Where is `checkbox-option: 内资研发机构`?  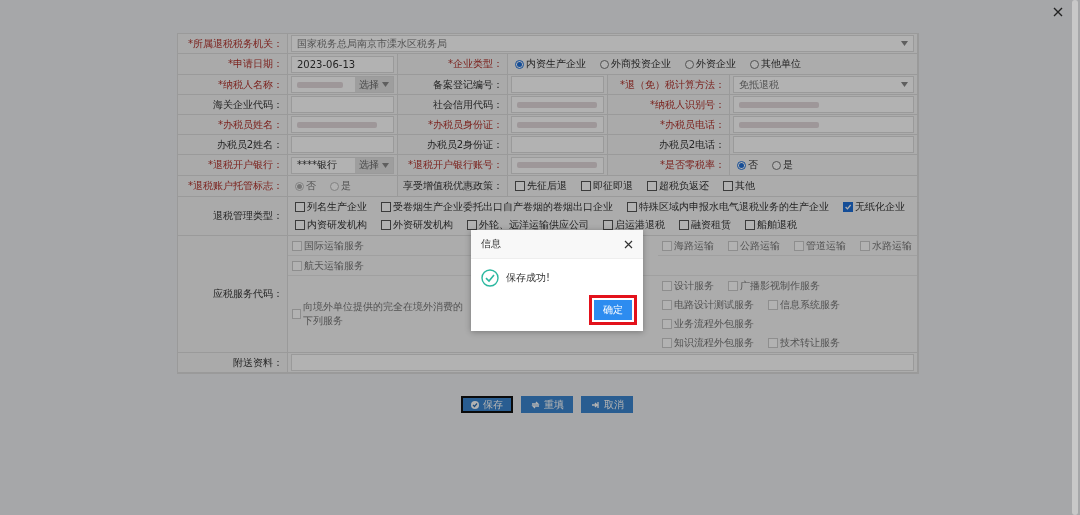
checkbox-option: 内资研发机构 is located at coordinates (331, 225).